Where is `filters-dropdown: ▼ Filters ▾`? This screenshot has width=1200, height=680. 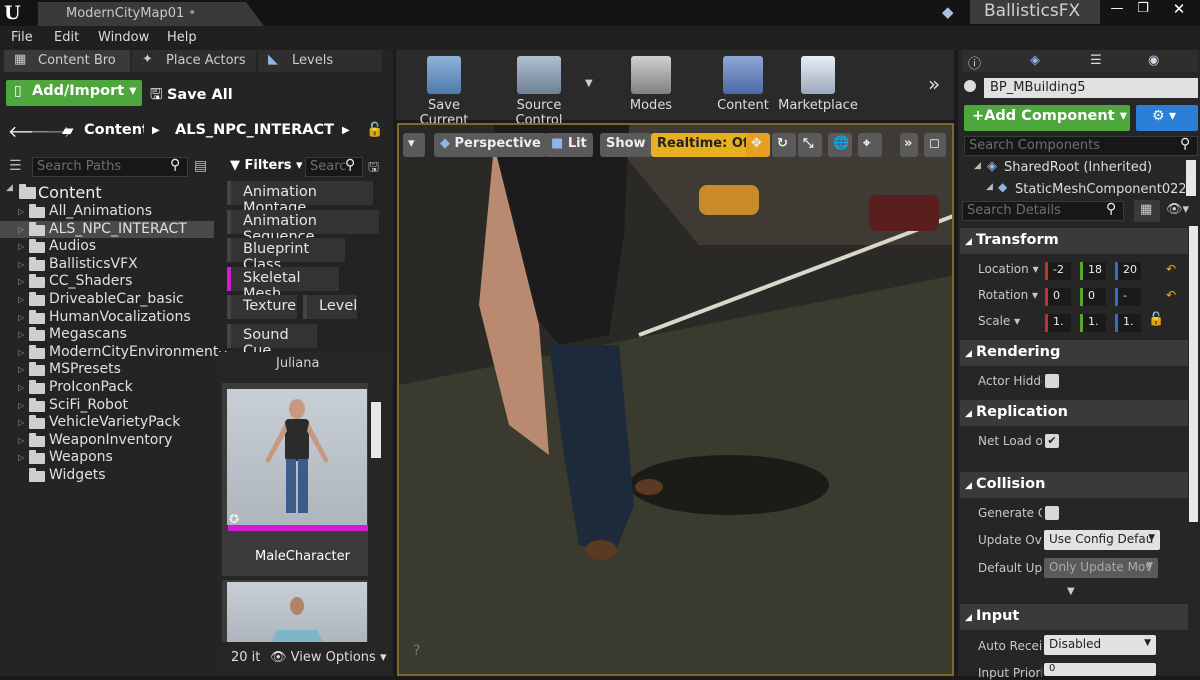
filters-dropdown: ▼ Filters ▾ is located at coordinates (266, 165).